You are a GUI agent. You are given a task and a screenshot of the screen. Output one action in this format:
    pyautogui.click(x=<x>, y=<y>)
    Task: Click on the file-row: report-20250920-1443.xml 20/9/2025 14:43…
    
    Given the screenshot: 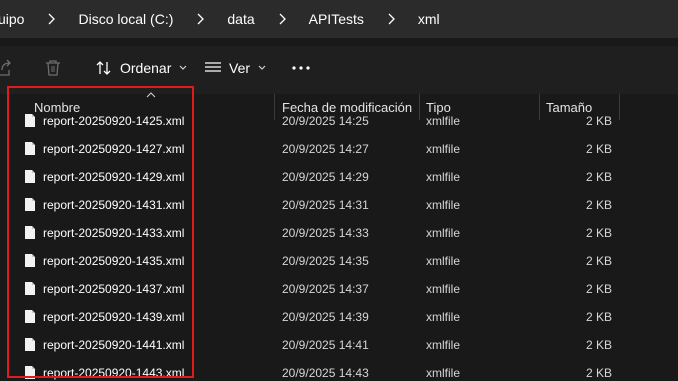 What is the action you would take?
    pyautogui.click(x=339, y=370)
    